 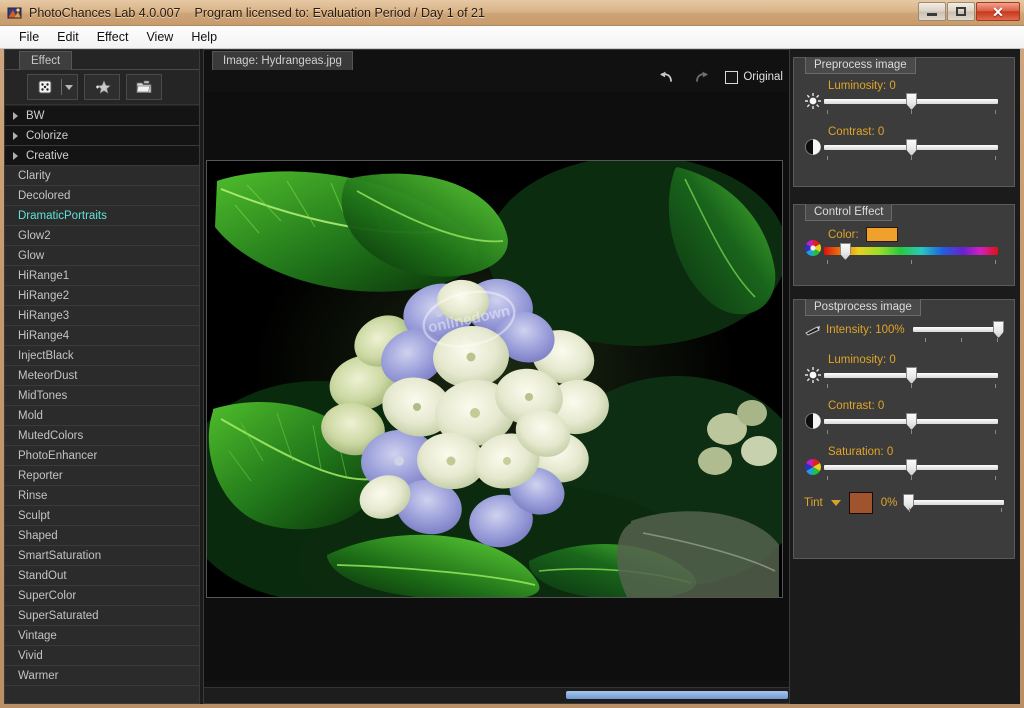 I want to click on tab-image-filename: Image: Hydrangeas.jpg, so click(x=282, y=60).